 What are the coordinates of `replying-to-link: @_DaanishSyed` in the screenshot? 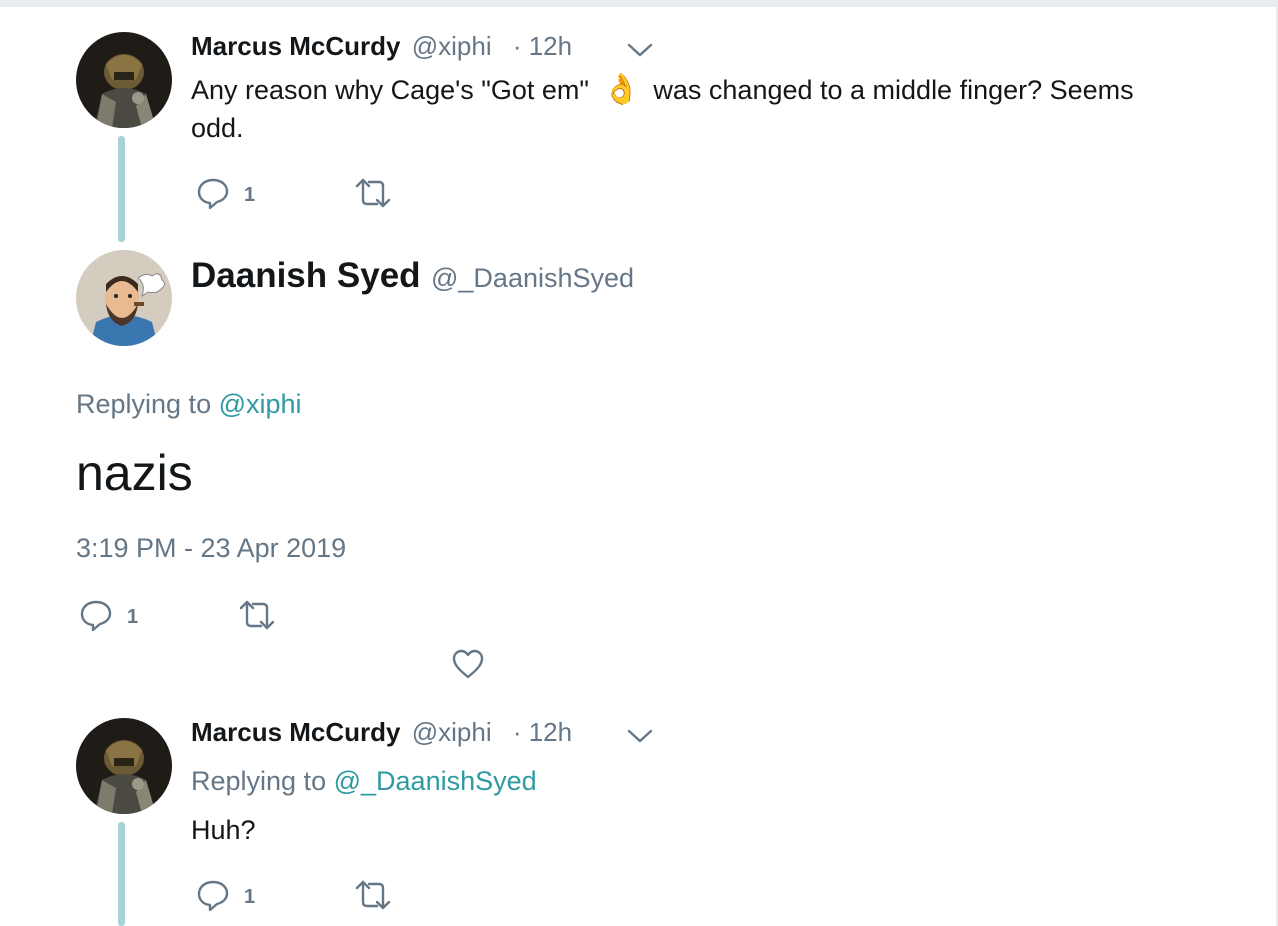 It's located at (435, 781).